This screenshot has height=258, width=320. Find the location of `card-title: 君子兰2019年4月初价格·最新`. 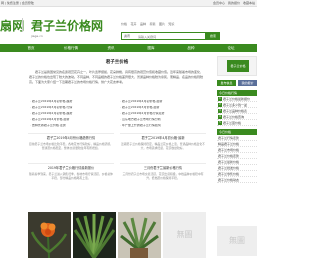

card-title: 君子兰2019年4月初价格·最新 is located at coordinates (163, 138).